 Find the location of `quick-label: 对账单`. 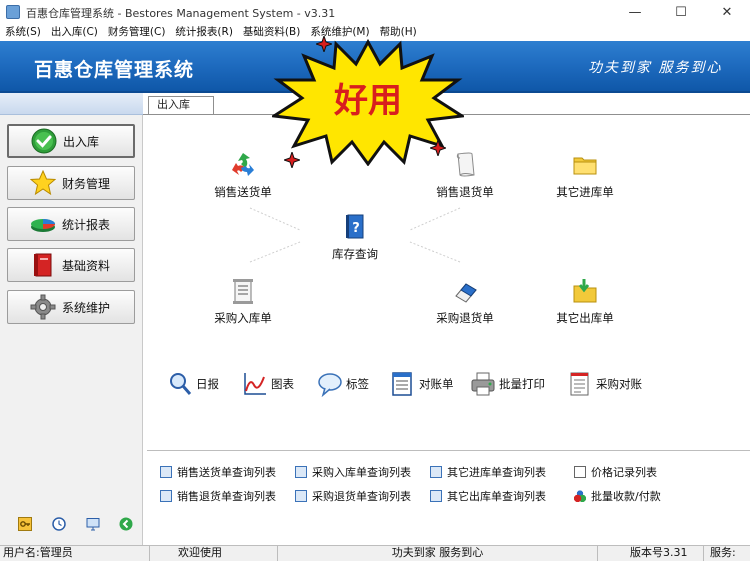

quick-label: 对账单 is located at coordinates (436, 384).